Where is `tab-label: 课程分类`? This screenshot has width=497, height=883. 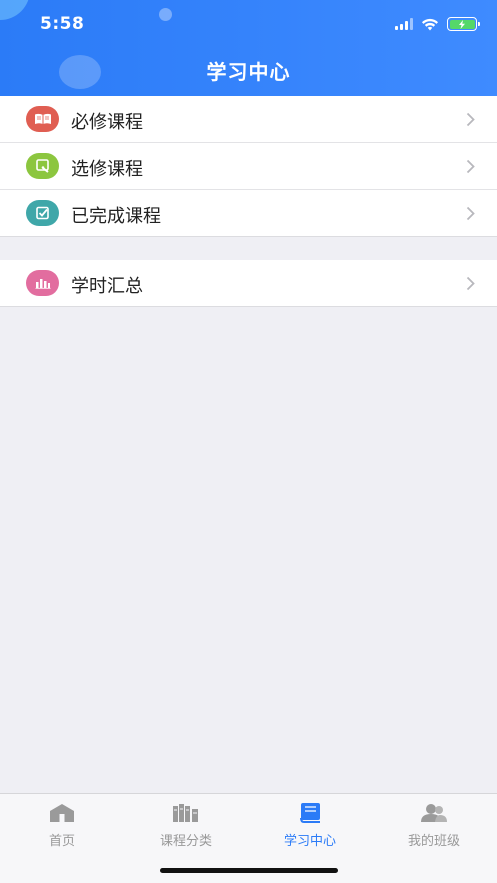 tab-label: 课程分类 is located at coordinates (185, 841).